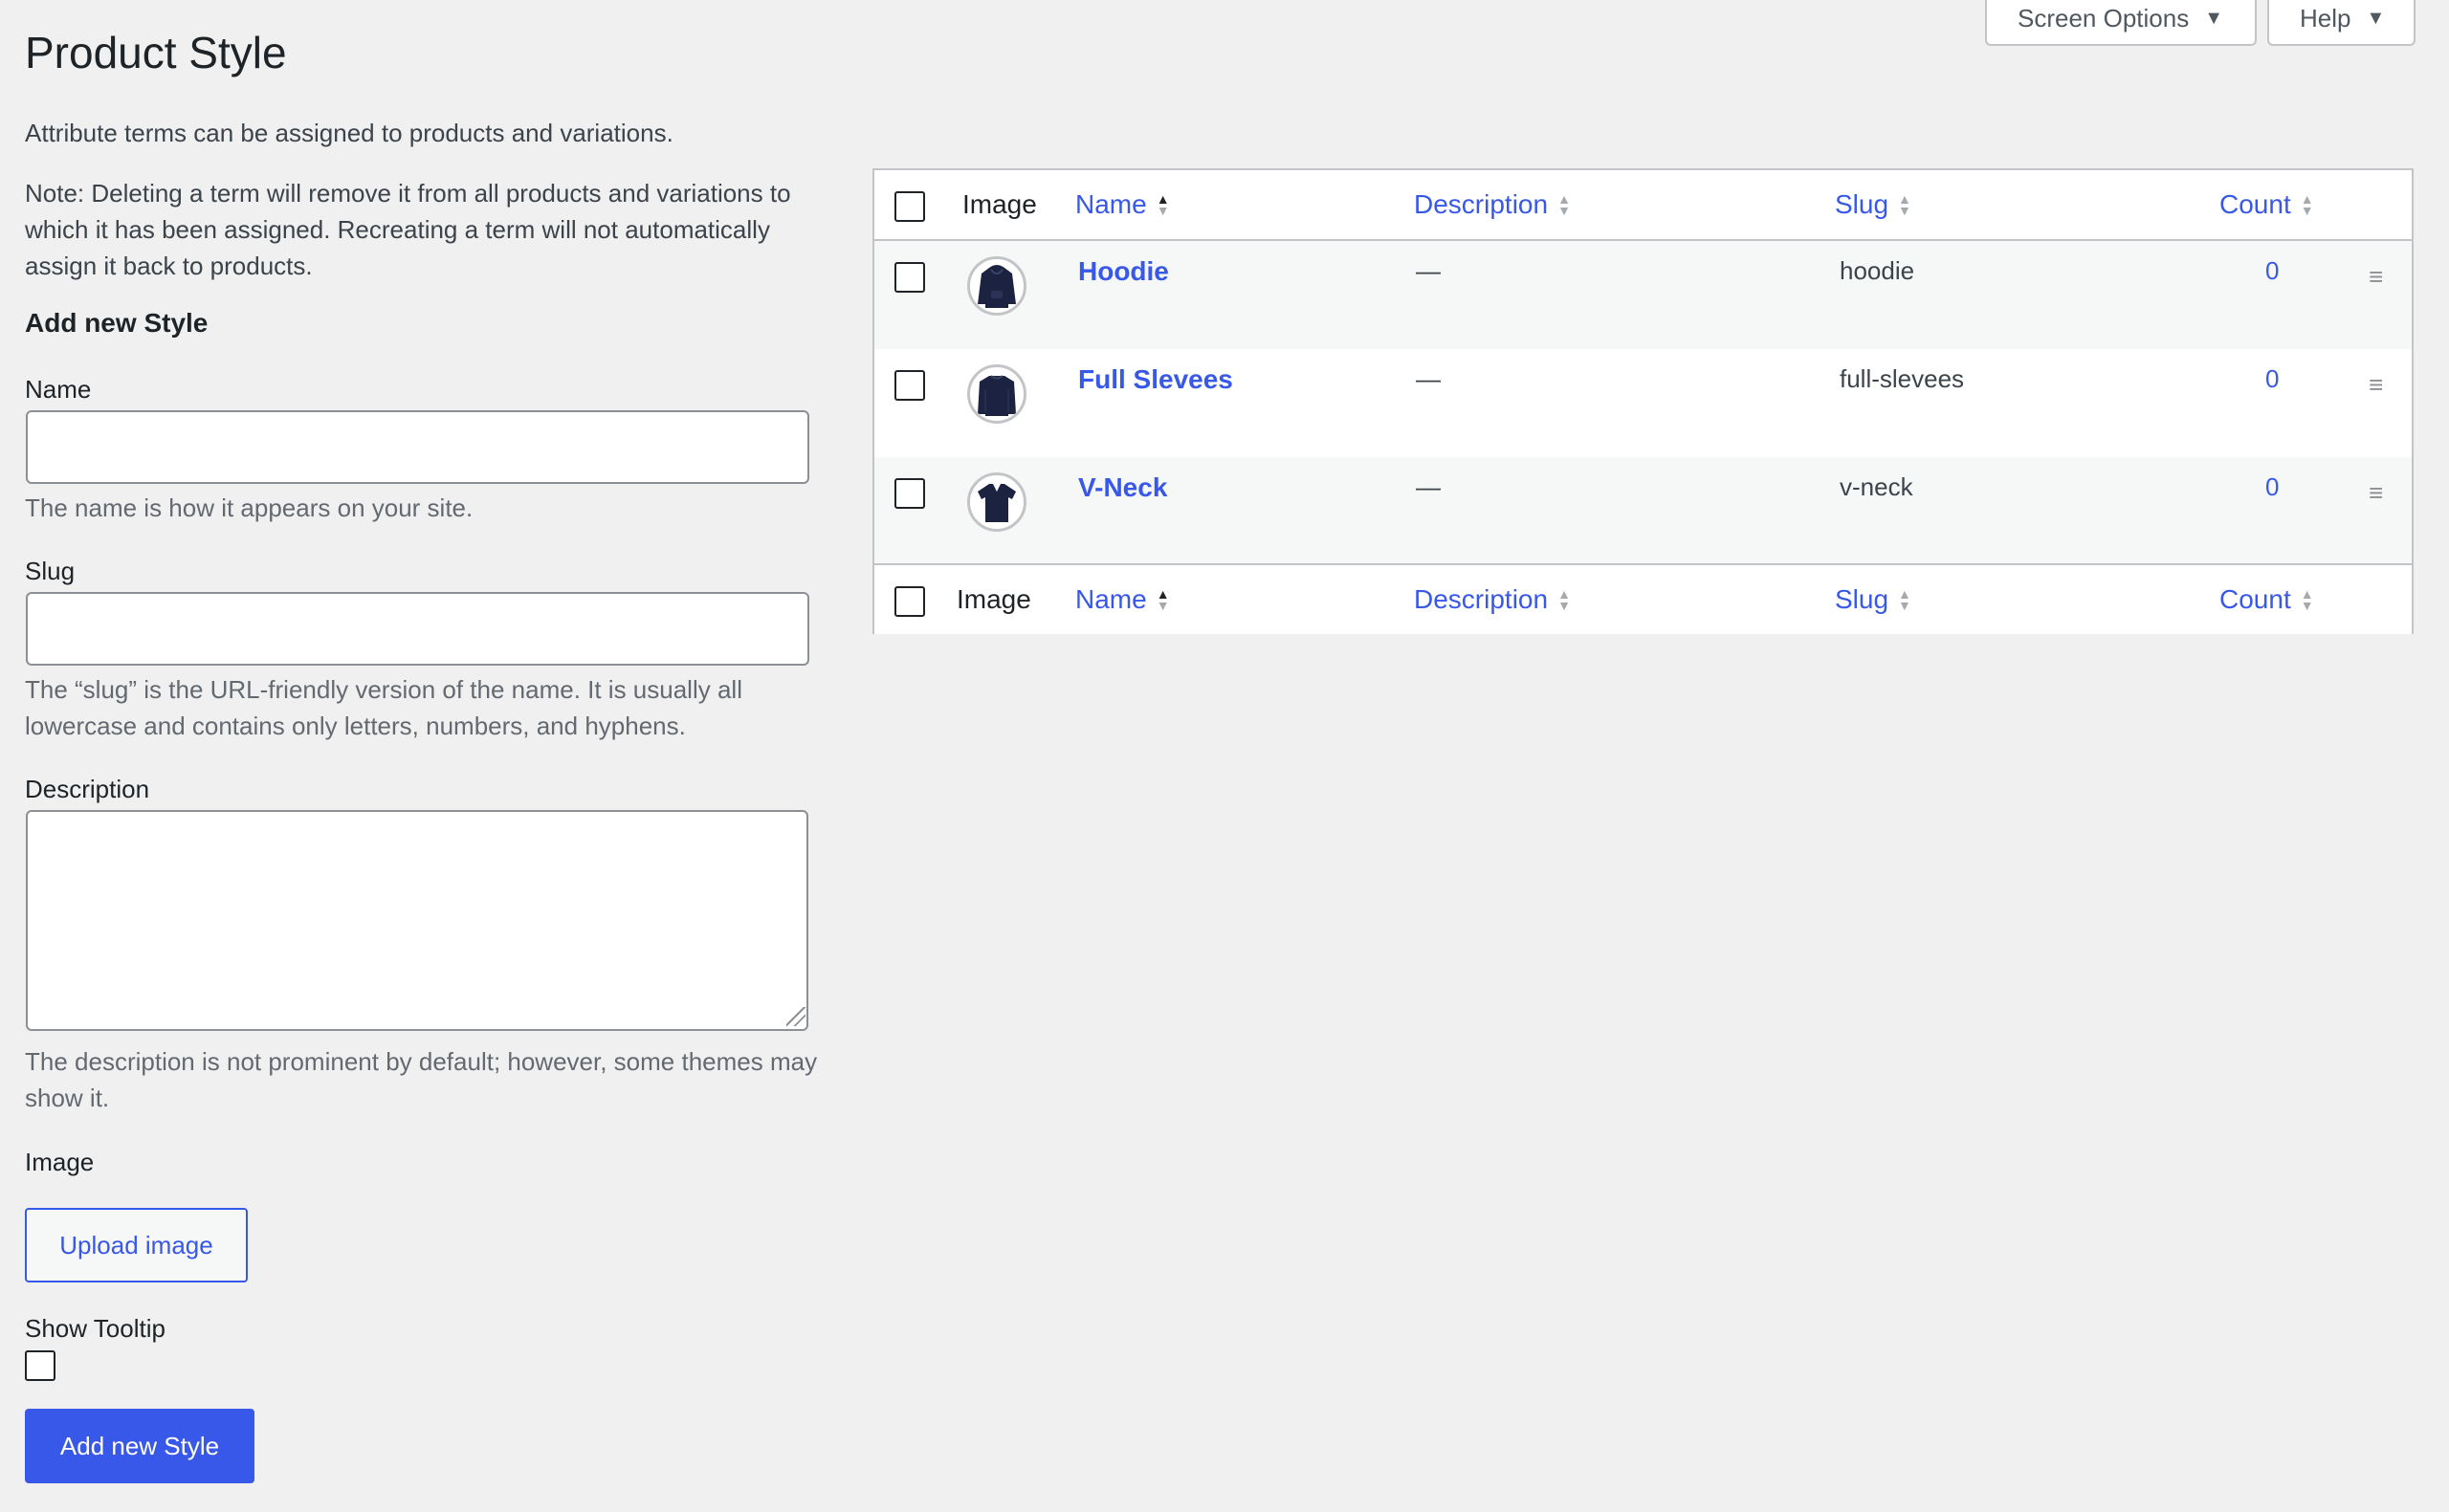 The width and height of the screenshot is (2449, 1512). I want to click on column-image: Image, so click(1000, 204).